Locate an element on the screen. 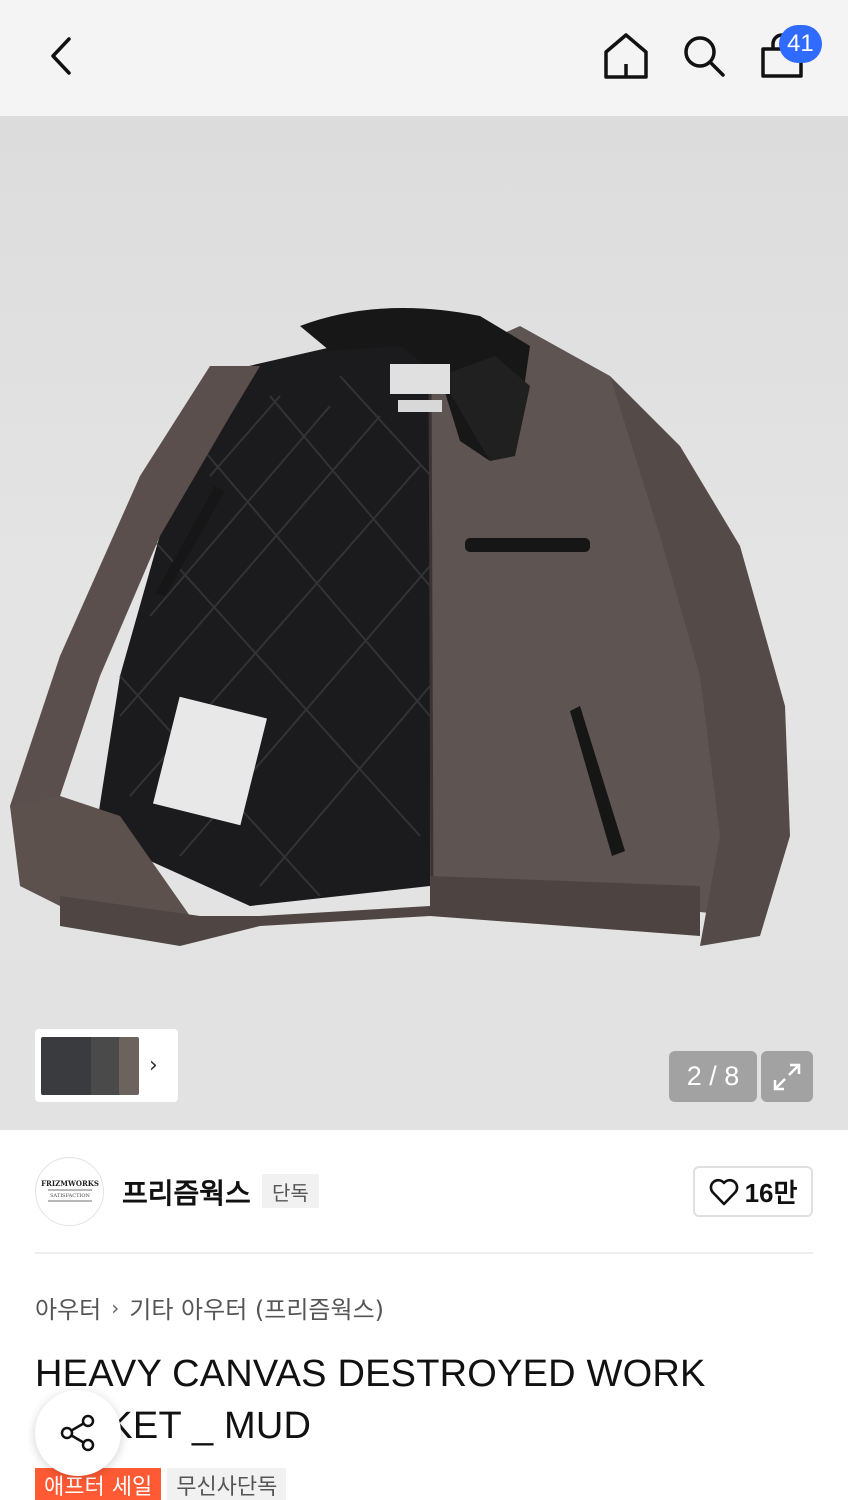  expand-icon is located at coordinates (787, 1076).